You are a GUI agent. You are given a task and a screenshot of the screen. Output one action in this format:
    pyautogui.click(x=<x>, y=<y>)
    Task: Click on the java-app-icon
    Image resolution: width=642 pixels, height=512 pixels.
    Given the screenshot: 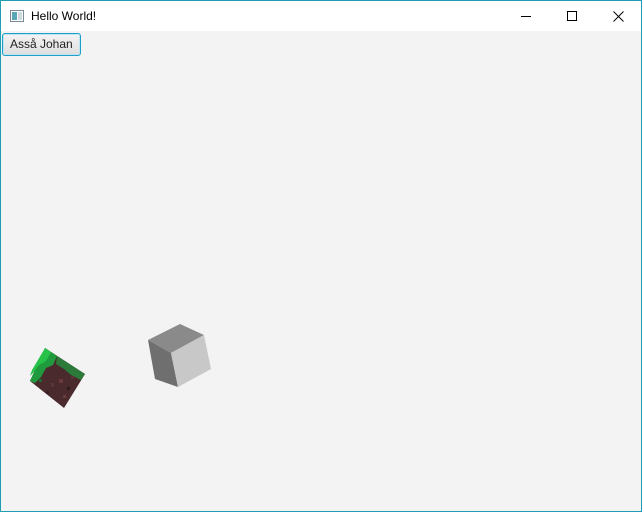 What is the action you would take?
    pyautogui.click(x=17, y=15)
    